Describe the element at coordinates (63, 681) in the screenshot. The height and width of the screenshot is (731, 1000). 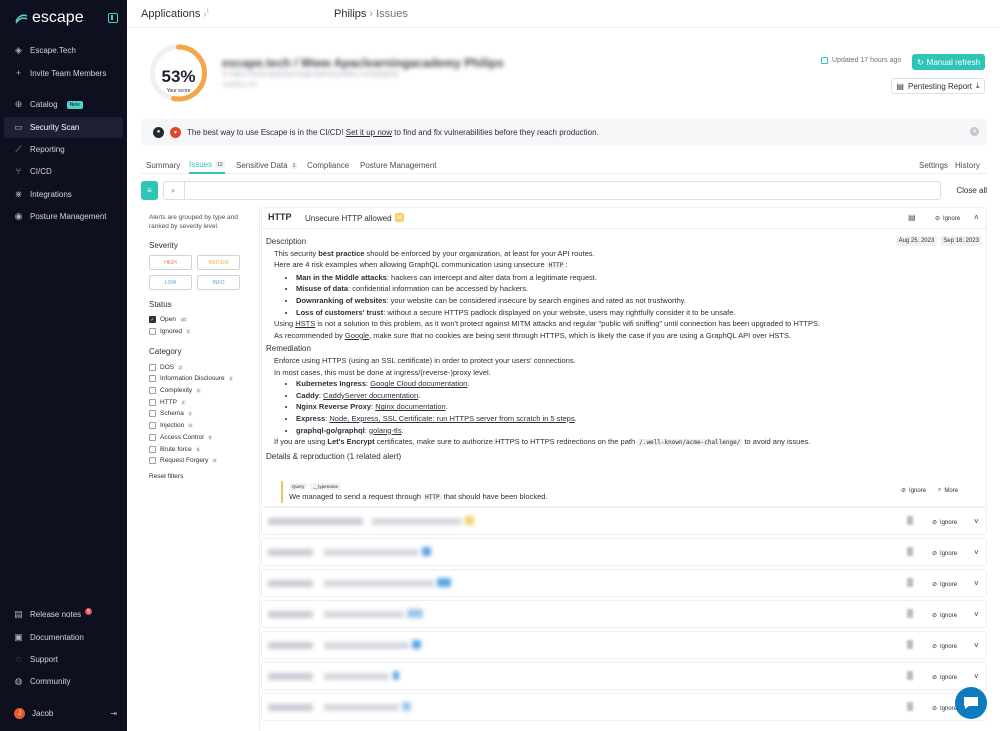
I see `sidebar-item-community: ◍ Community` at that location.